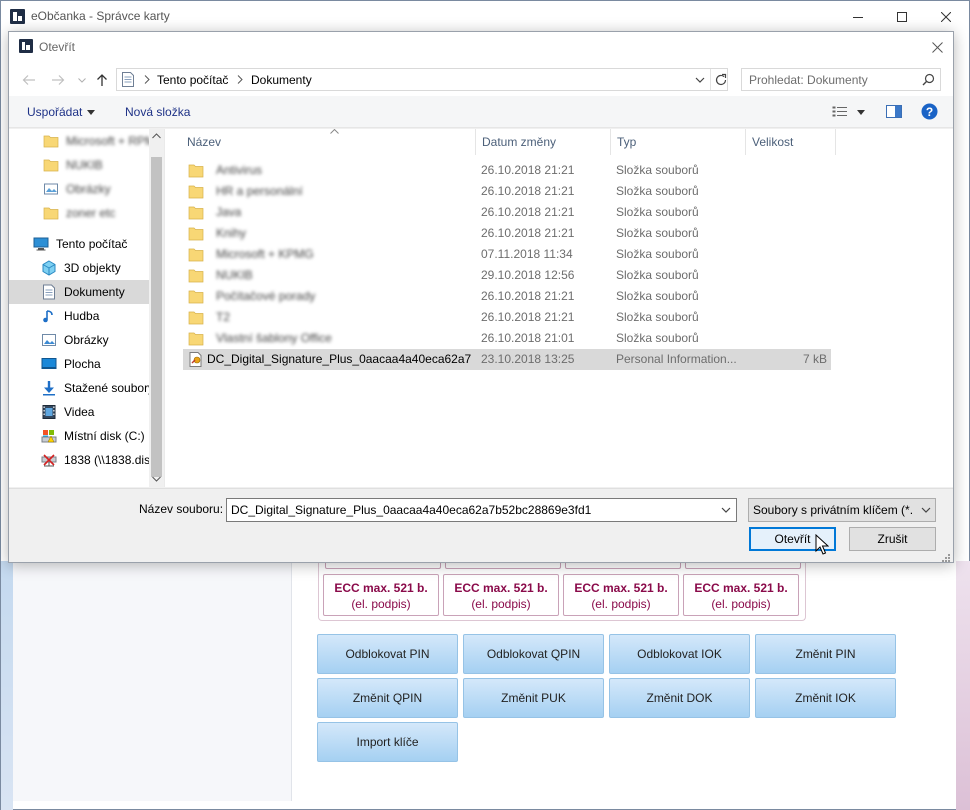 The height and width of the screenshot is (810, 970). What do you see at coordinates (54, 112) in the screenshot?
I see `organize-button: Uspořádat` at bounding box center [54, 112].